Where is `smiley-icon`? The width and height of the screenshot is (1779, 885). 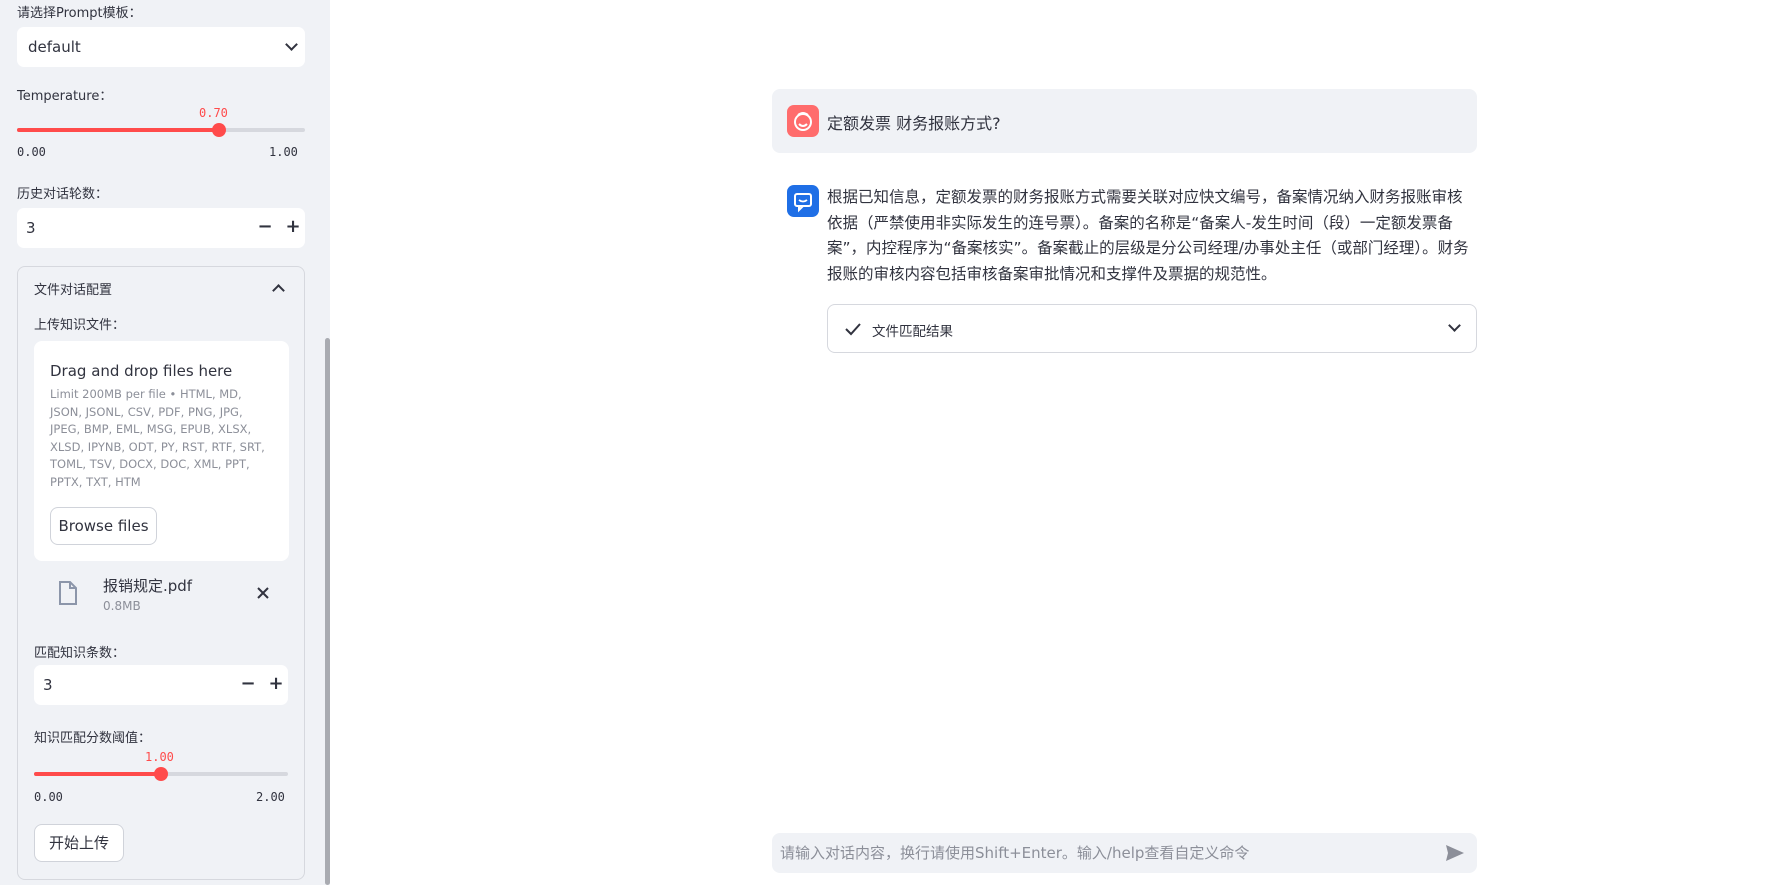
smiley-icon is located at coordinates (803, 121).